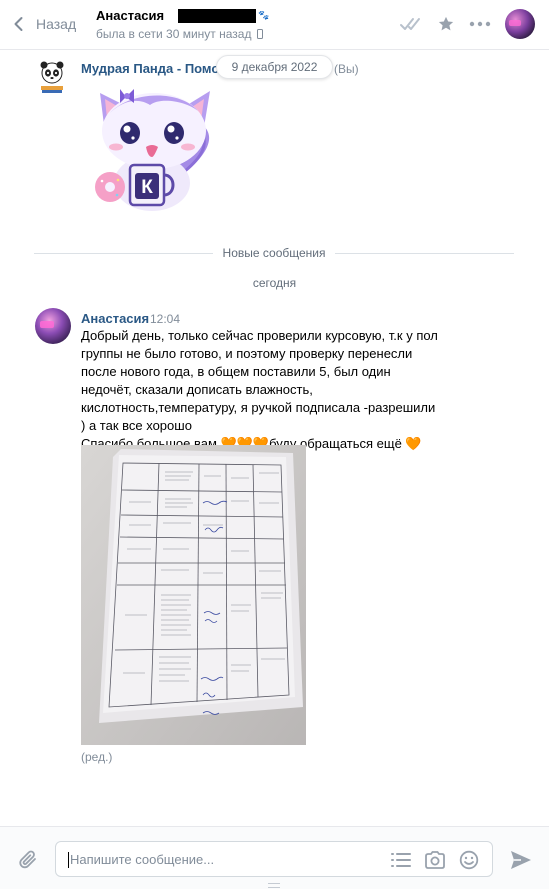 This screenshot has height=889, width=549. I want to click on double-check-icon, so click(410, 24).